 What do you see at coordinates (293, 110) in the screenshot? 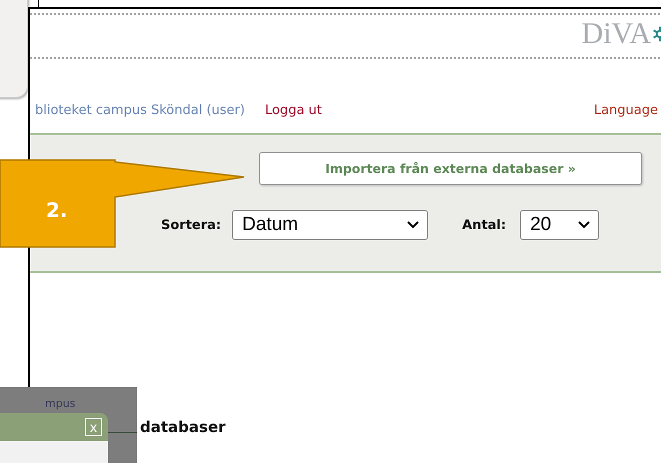
I see `logout-link: Logga ut` at bounding box center [293, 110].